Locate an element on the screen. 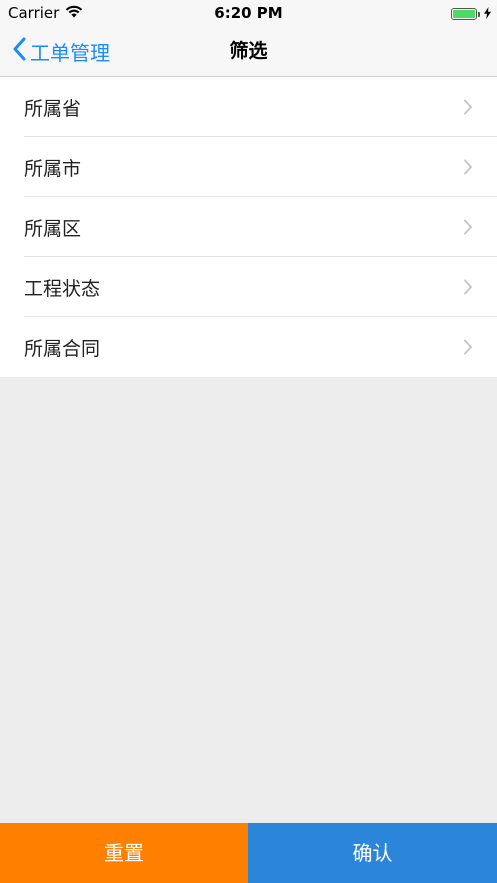 The height and width of the screenshot is (883, 497). clock: 6:20 PM is located at coordinates (248, 13).